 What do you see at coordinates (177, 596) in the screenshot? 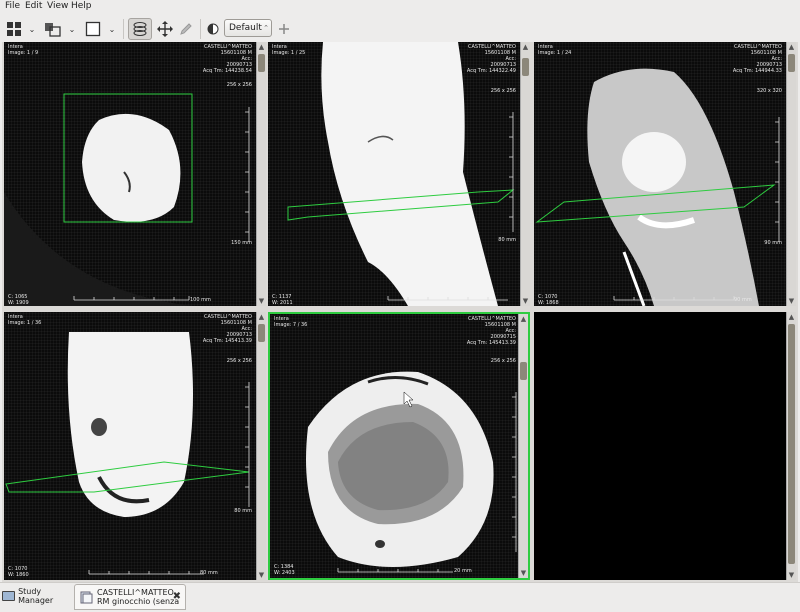
I see `close-tab-icon: ✖` at bounding box center [177, 596].